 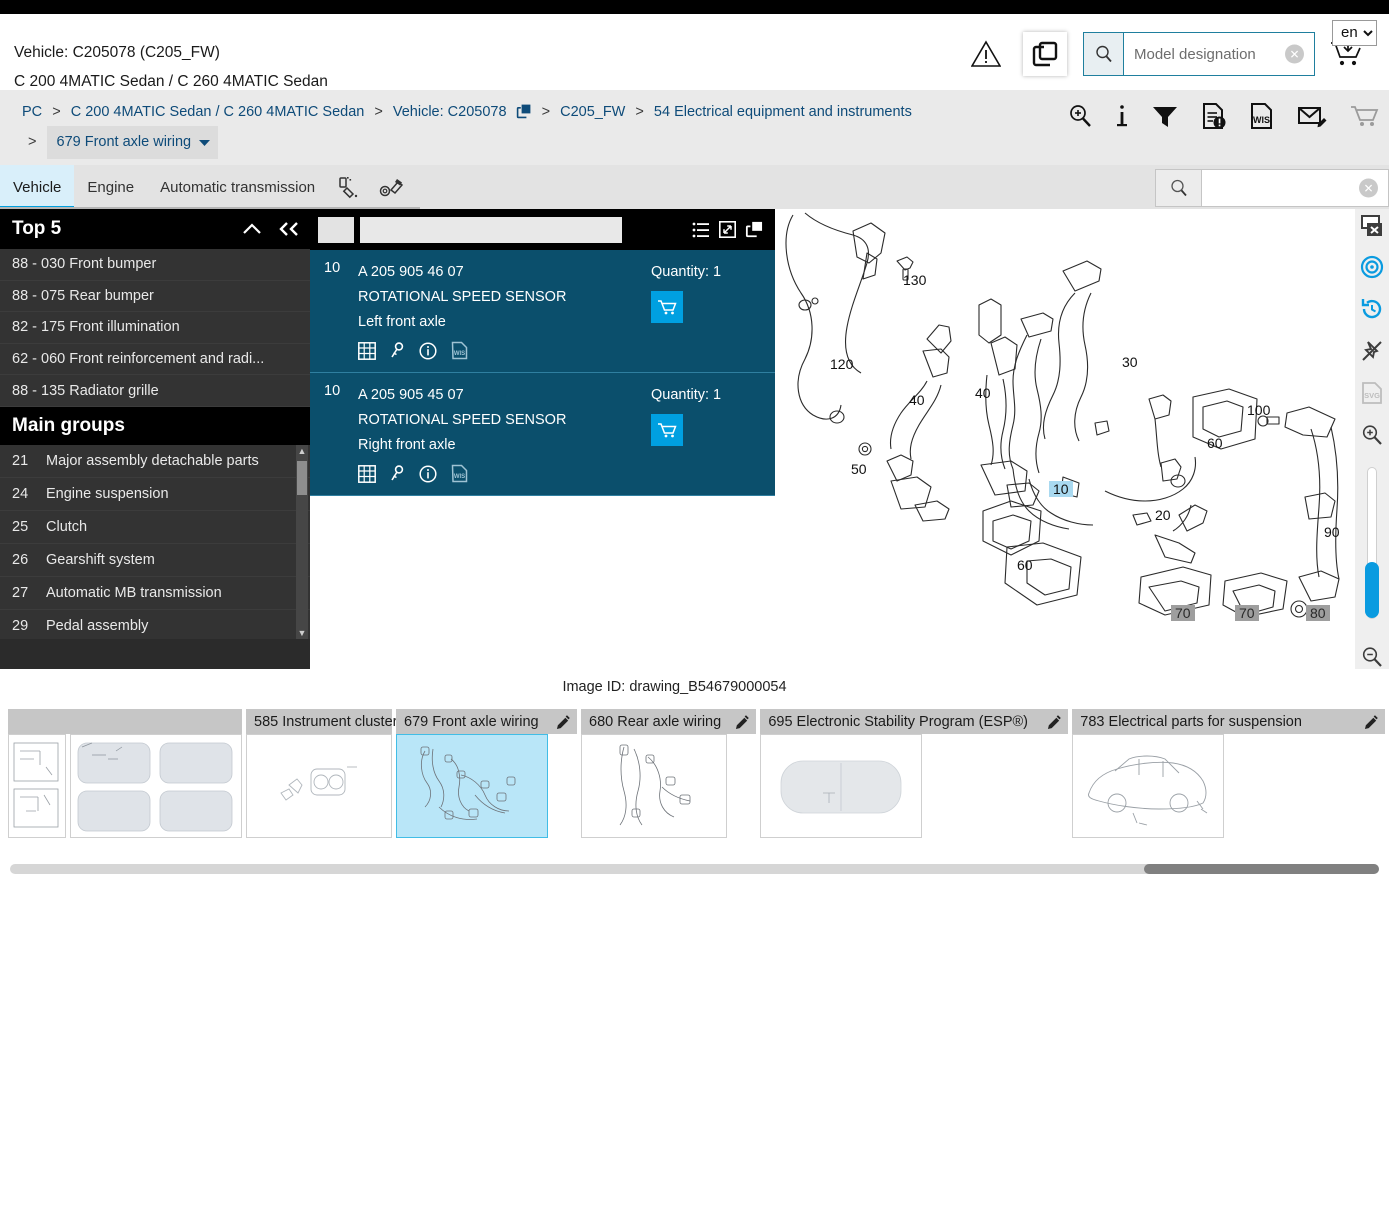 What do you see at coordinates (117, 52) in the screenshot?
I see `vehicle-id-line: Vehicle: C205078 (C205_FW)` at bounding box center [117, 52].